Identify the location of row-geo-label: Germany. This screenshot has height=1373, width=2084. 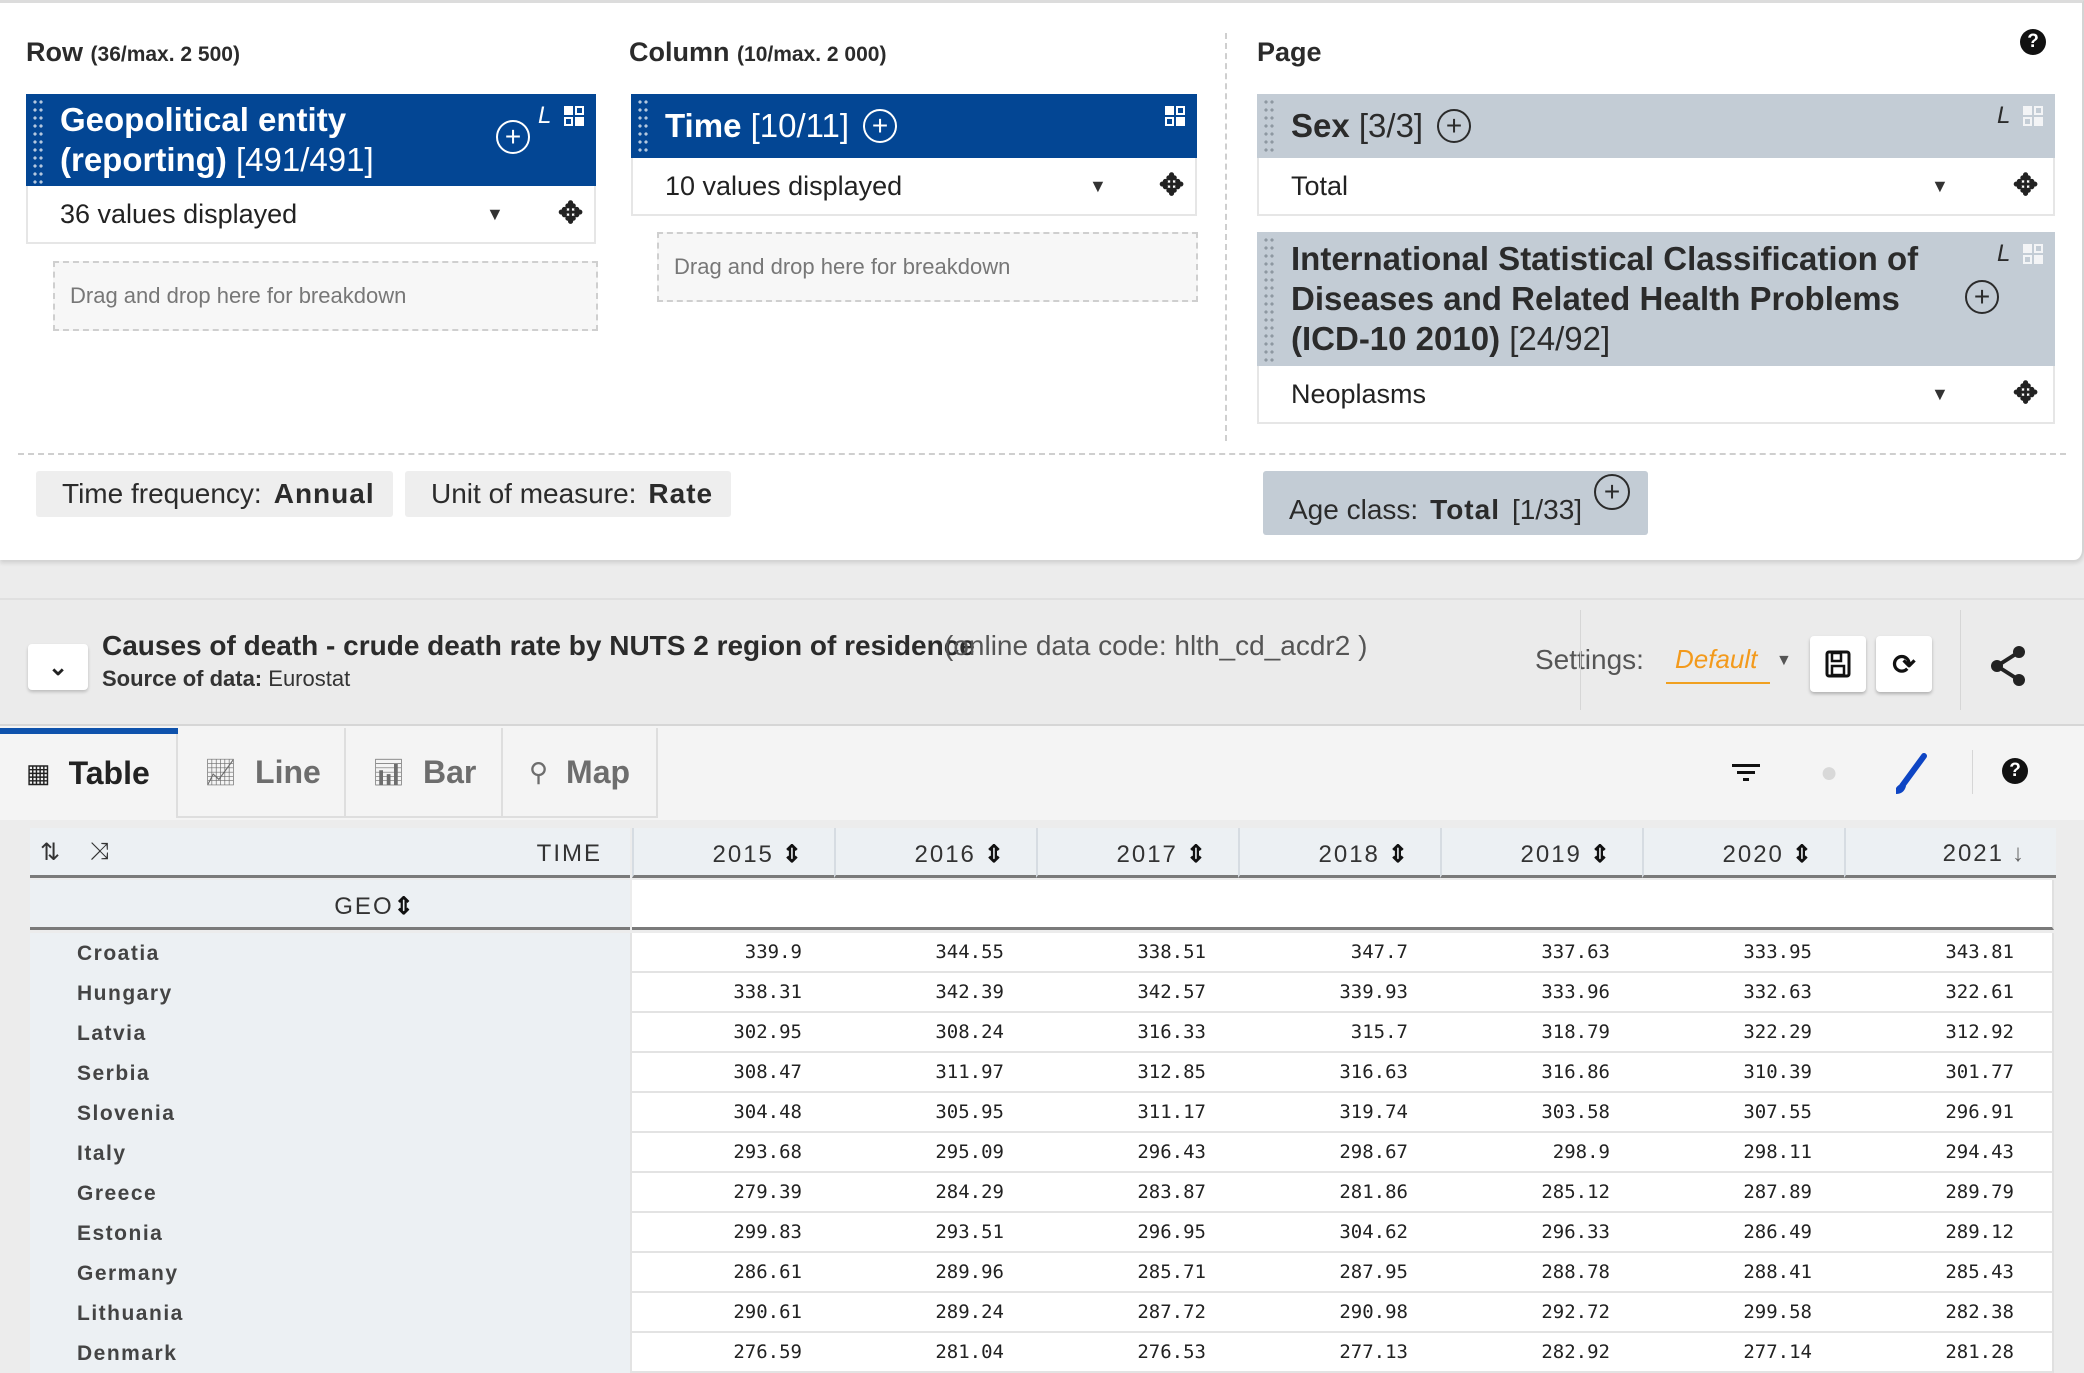
(330, 1273).